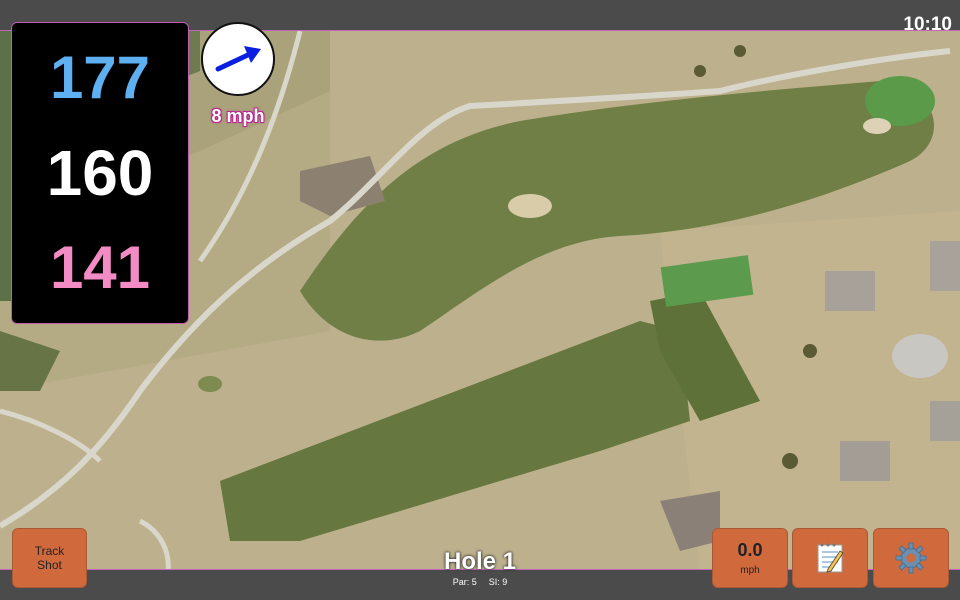 Image resolution: width=960 pixels, height=600 pixels. I want to click on hole-title: Hole 1, so click(480, 561).